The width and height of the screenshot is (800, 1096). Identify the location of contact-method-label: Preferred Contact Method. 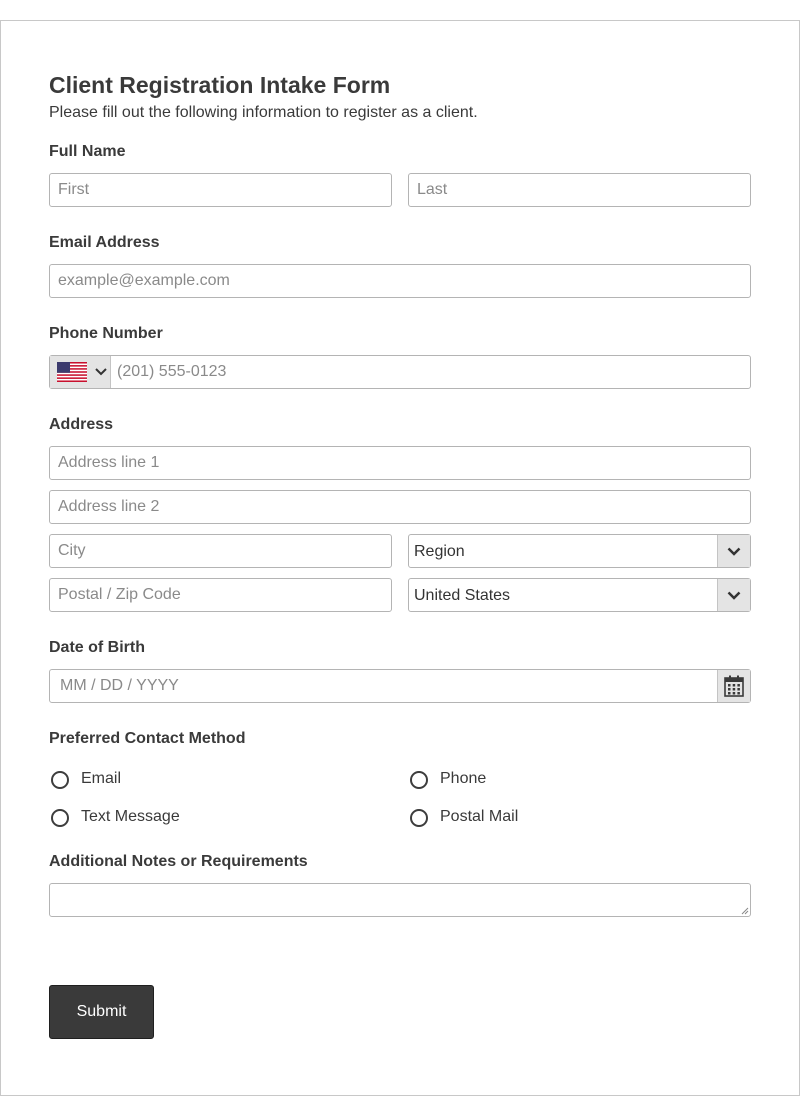
(147, 738).